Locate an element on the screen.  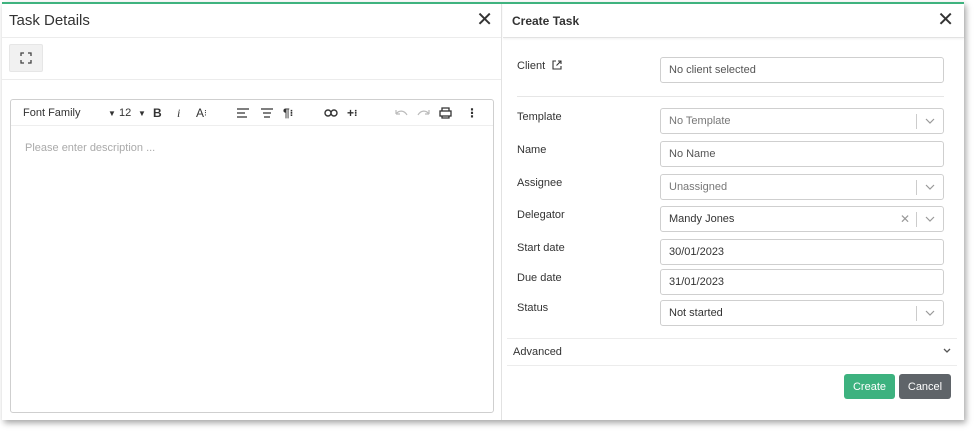
start-date-field: 30/01/2023 is located at coordinates (802, 252).